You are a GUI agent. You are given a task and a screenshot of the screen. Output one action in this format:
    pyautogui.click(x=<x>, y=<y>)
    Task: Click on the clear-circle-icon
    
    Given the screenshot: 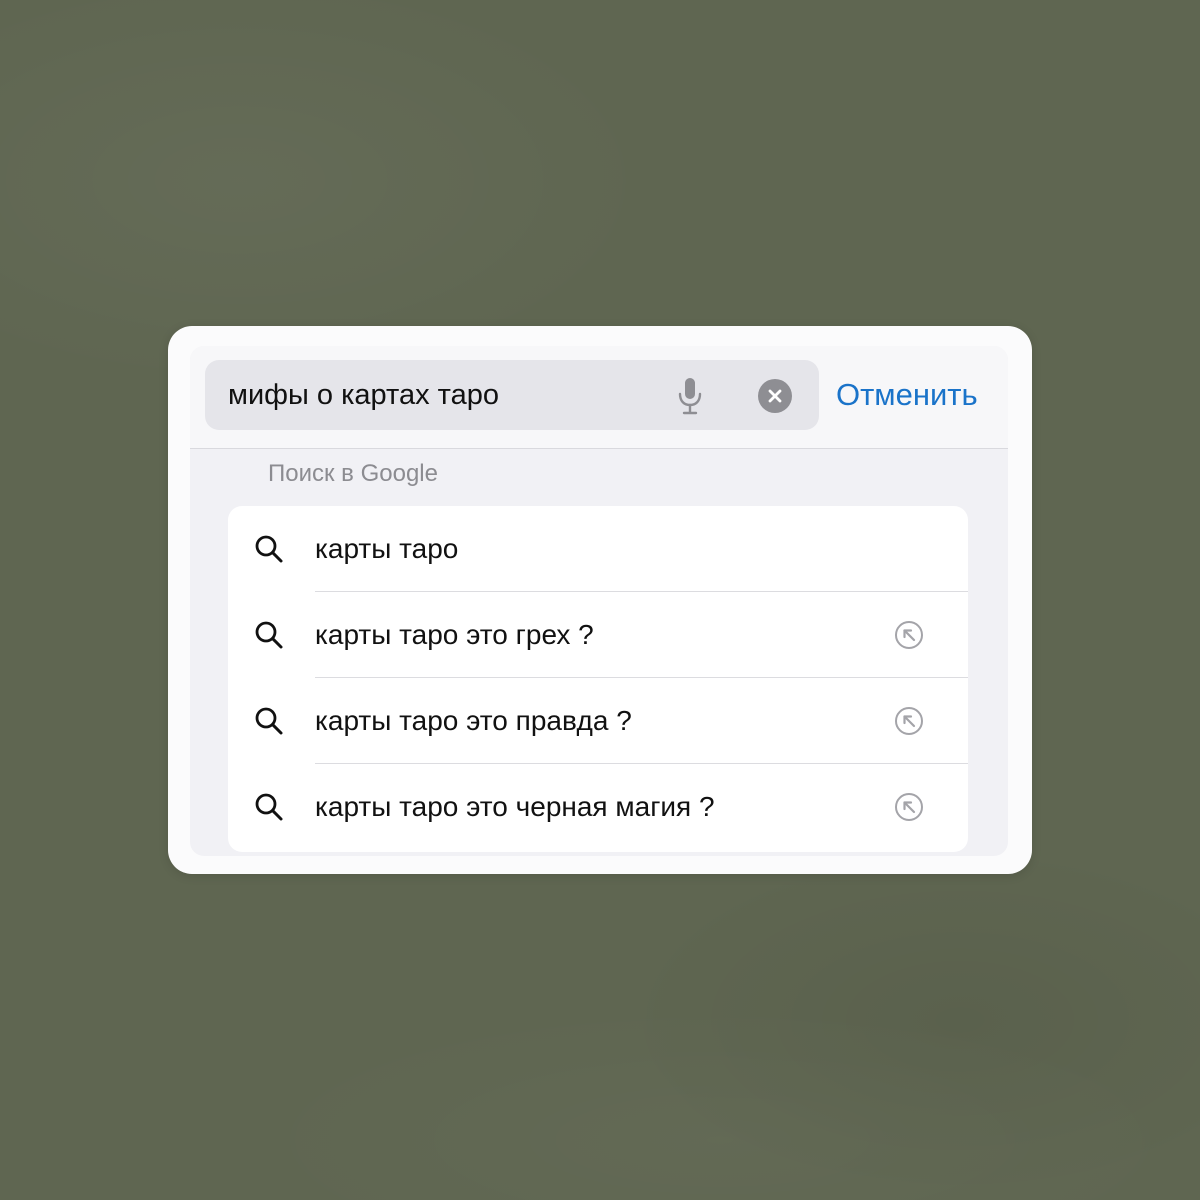 What is the action you would take?
    pyautogui.click(x=775, y=396)
    